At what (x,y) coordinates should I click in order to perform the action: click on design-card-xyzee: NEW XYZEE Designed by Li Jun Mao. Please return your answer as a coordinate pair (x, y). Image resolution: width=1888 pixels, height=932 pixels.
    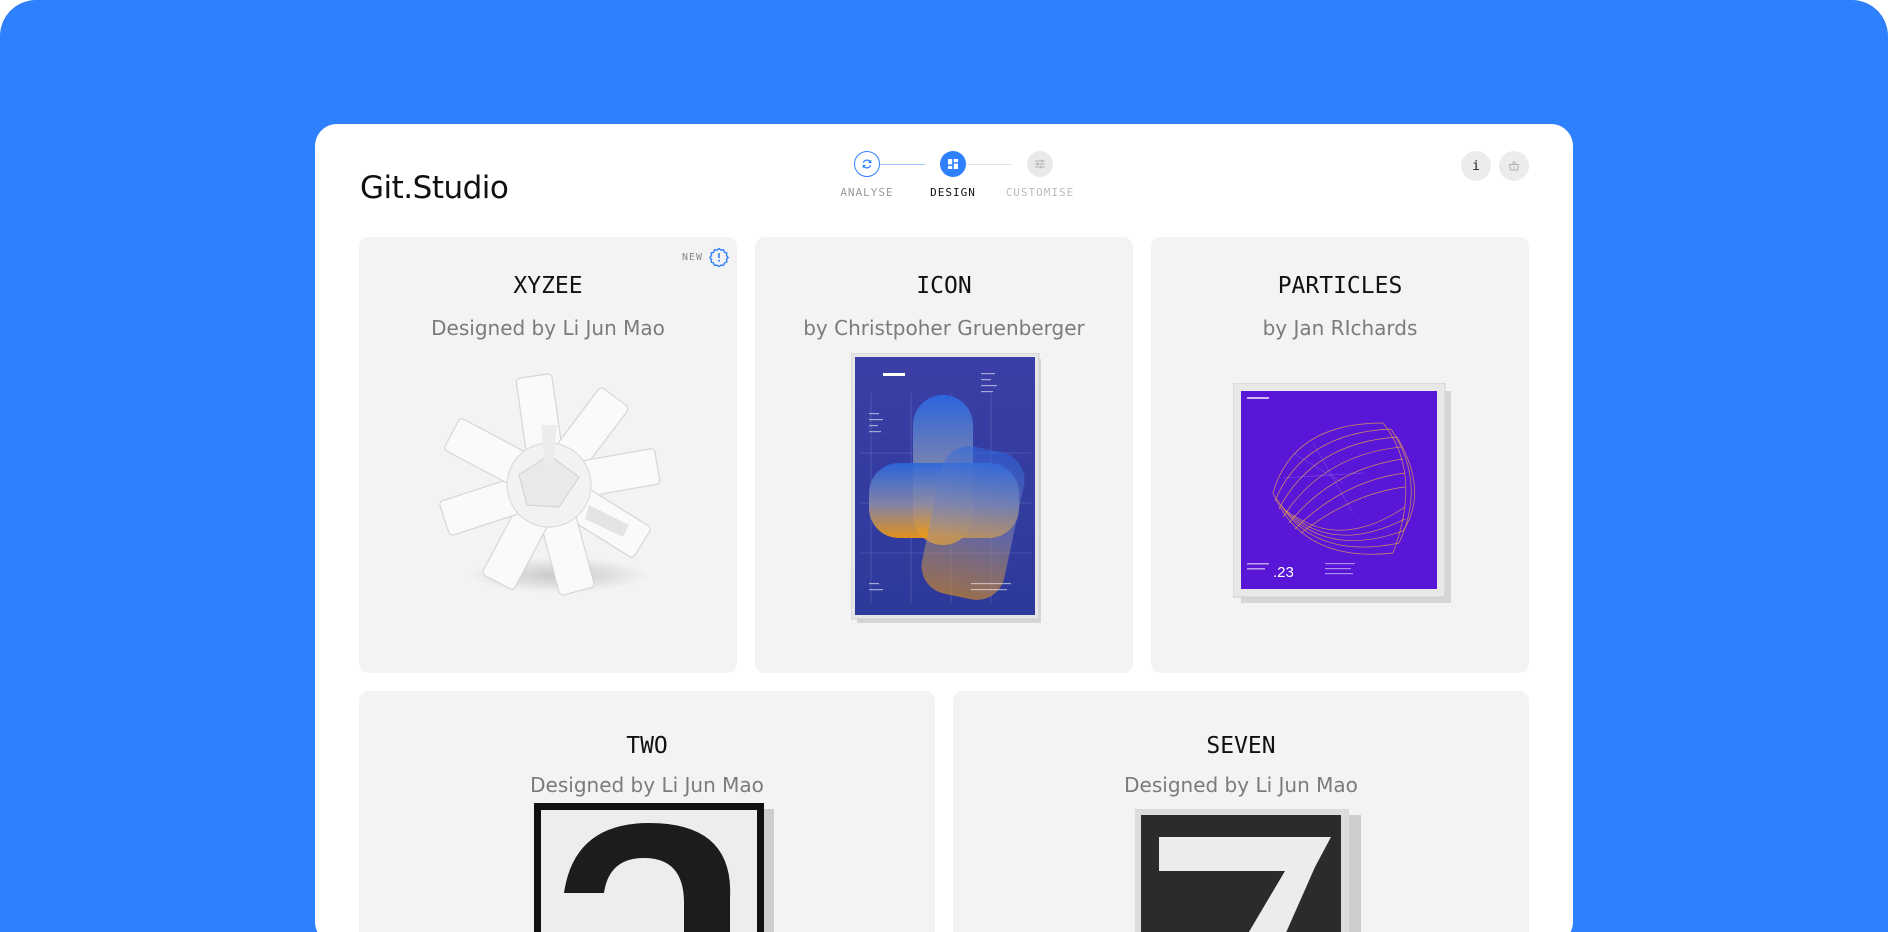
    Looking at the image, I should click on (548, 455).